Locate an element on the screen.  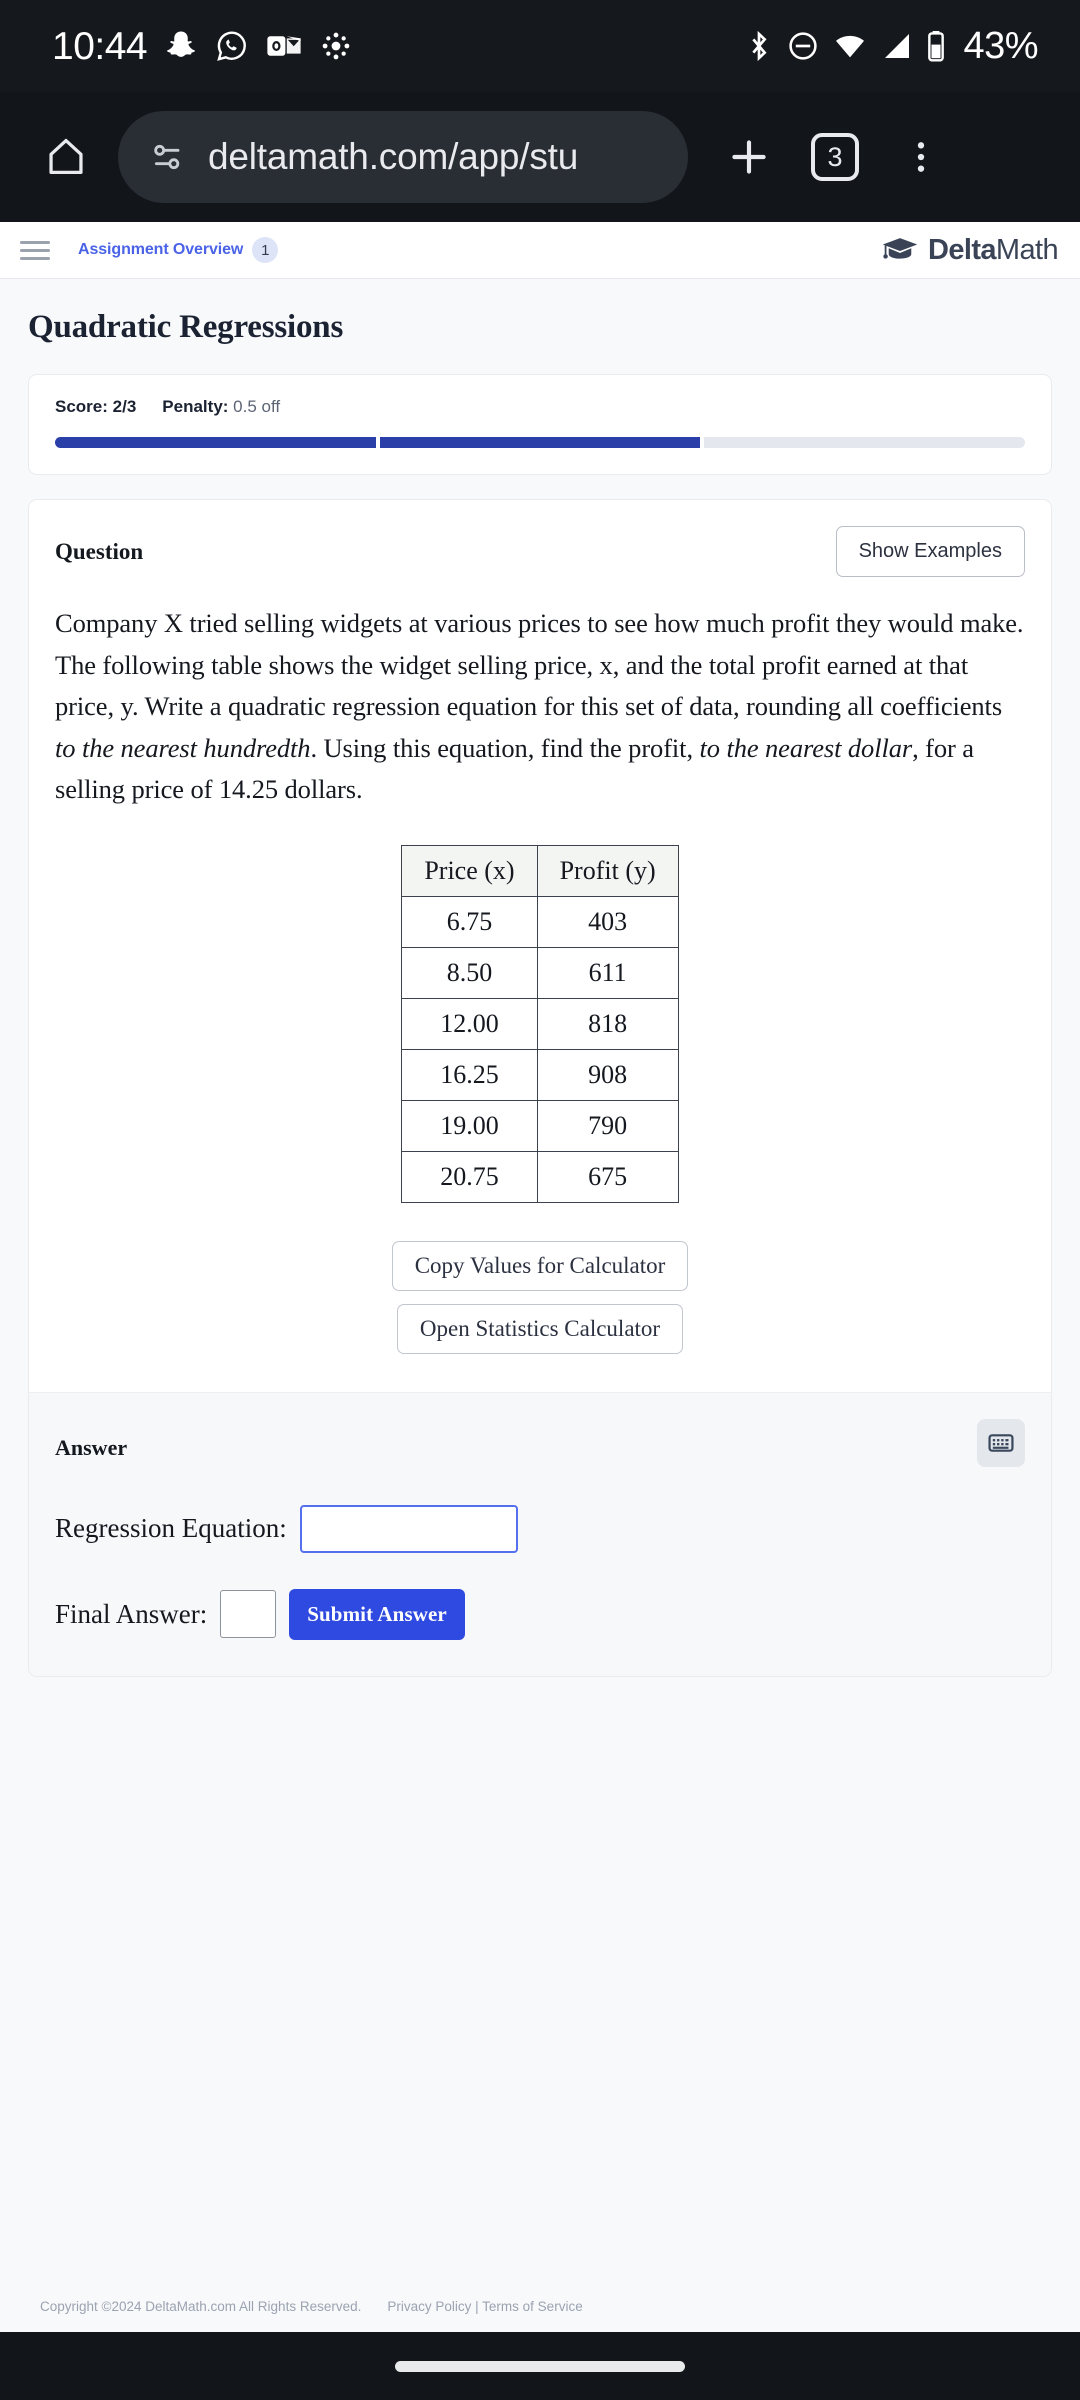
keyboard-toggle-button is located at coordinates (1001, 1442).